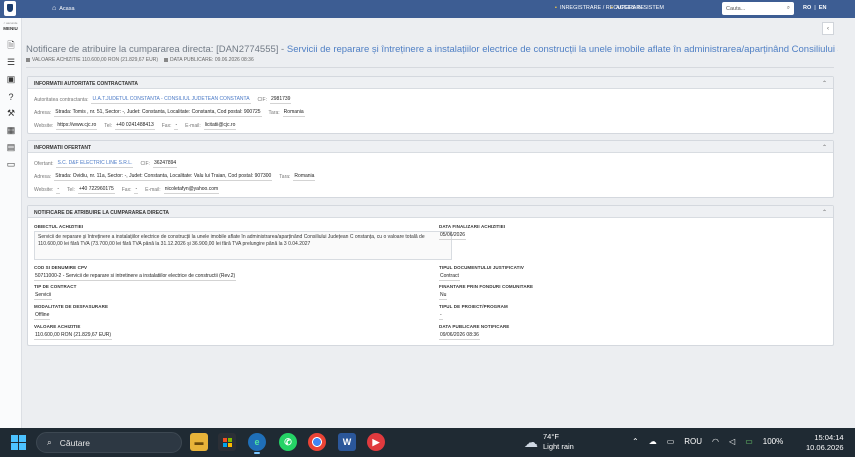  I want to click on form-icon: ▣, so click(11, 79).